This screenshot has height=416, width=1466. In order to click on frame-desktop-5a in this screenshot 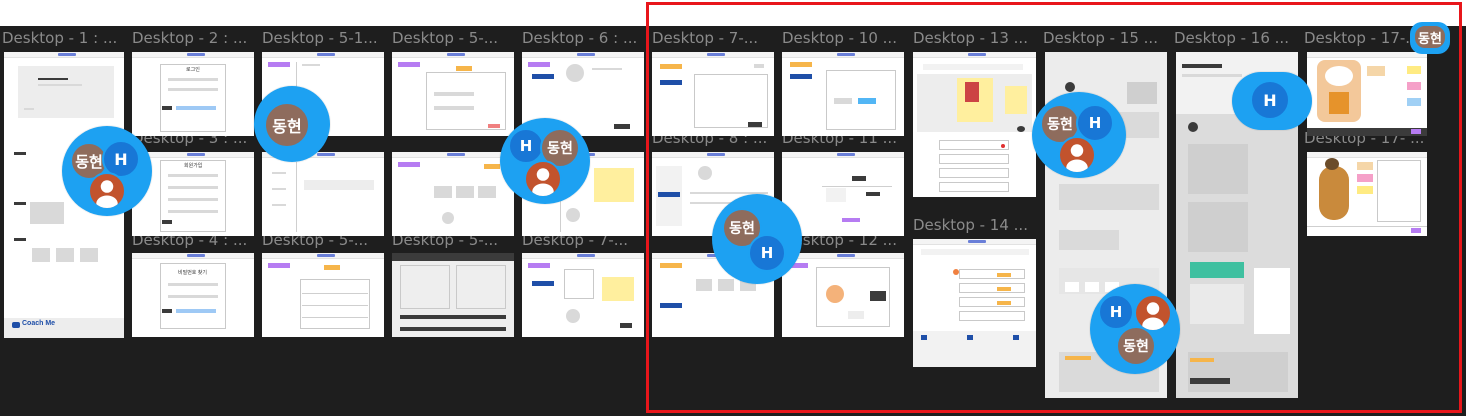, I will do `click(453, 94)`.